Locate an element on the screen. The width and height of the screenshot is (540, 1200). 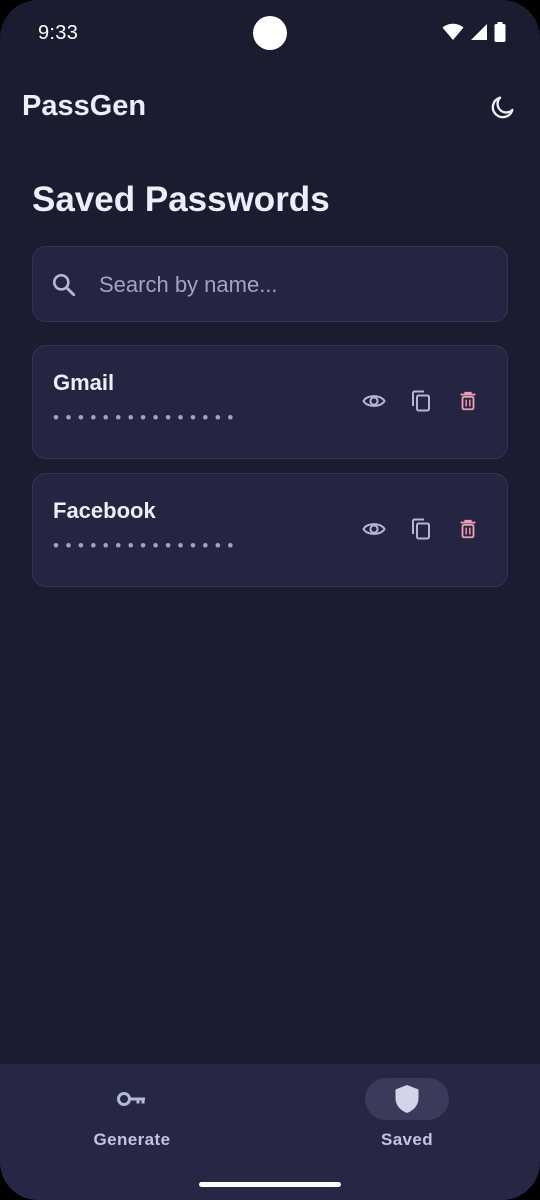
shield-icon is located at coordinates (407, 1099).